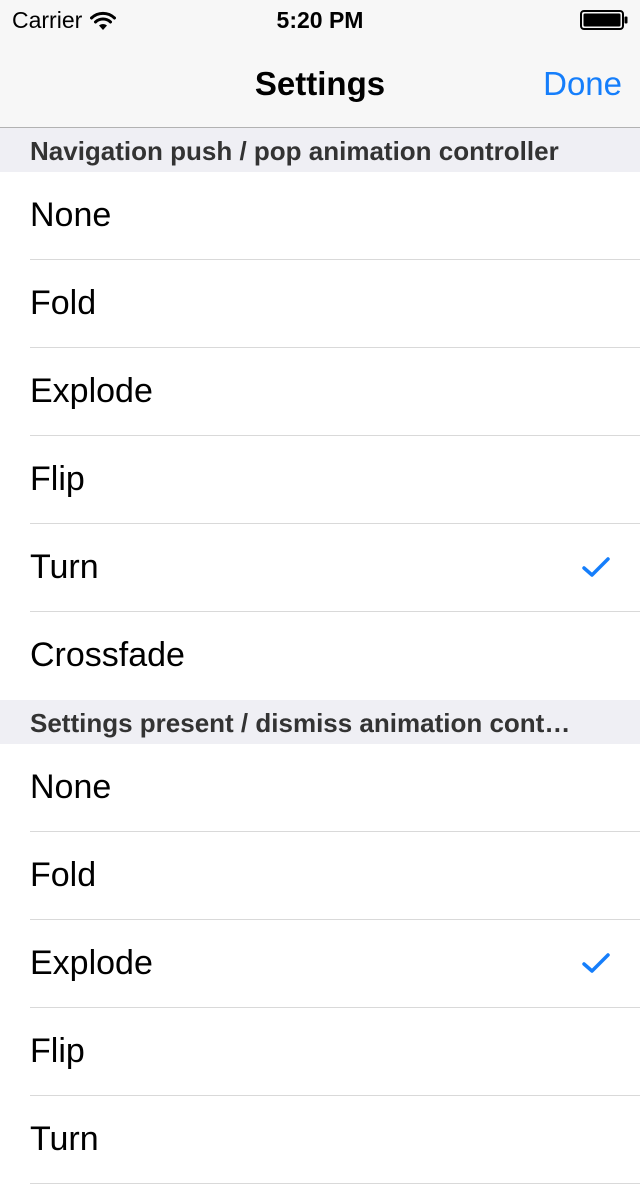  What do you see at coordinates (604, 20) in the screenshot?
I see `battery-icon` at bounding box center [604, 20].